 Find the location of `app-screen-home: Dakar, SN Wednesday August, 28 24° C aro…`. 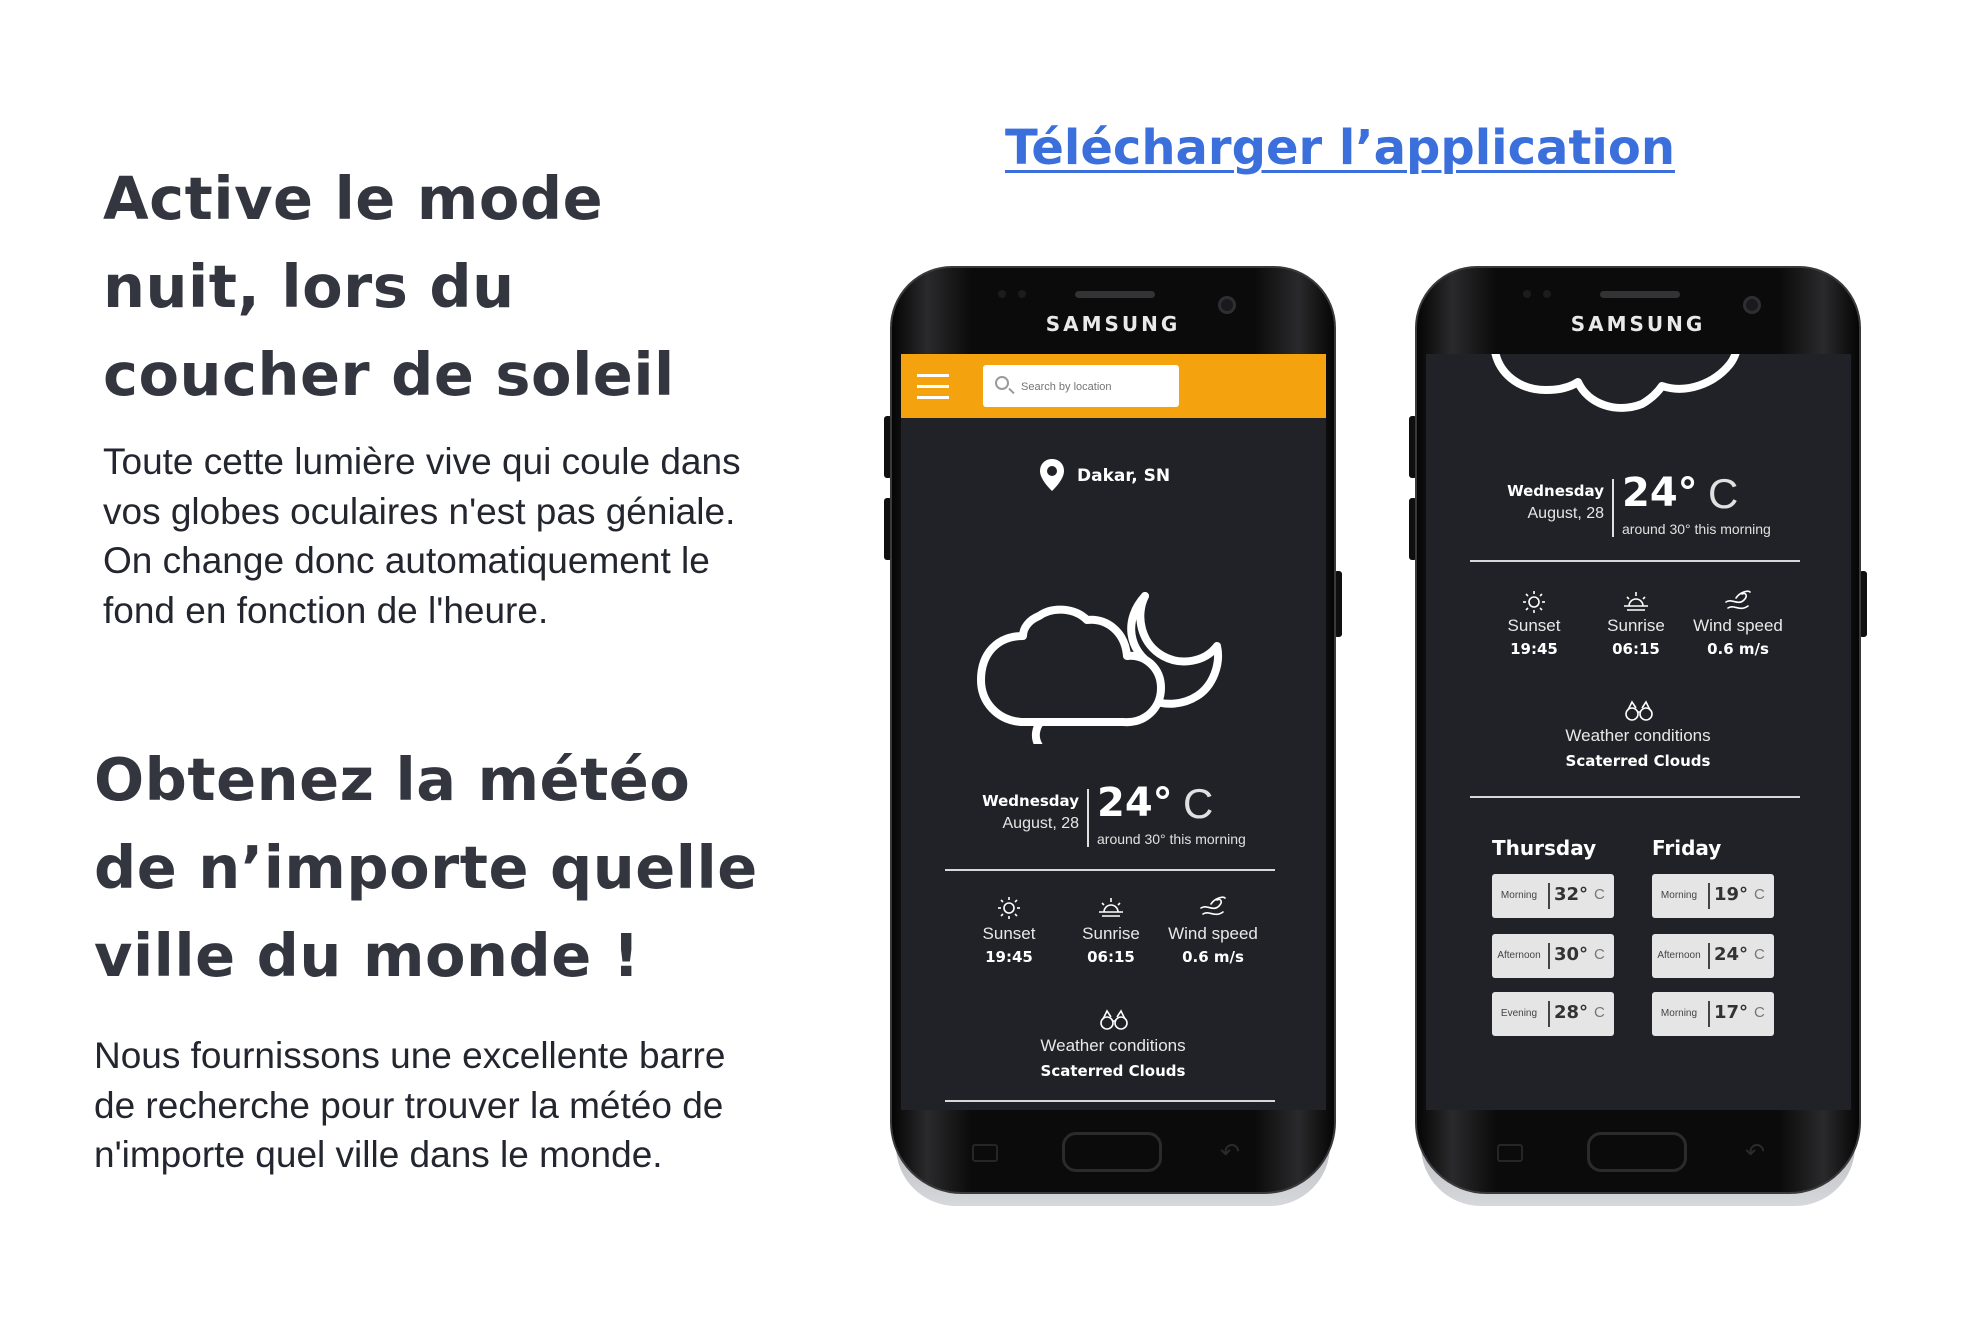

app-screen-home: Dakar, SN Wednesday August, 28 24° C aro… is located at coordinates (1113, 732).